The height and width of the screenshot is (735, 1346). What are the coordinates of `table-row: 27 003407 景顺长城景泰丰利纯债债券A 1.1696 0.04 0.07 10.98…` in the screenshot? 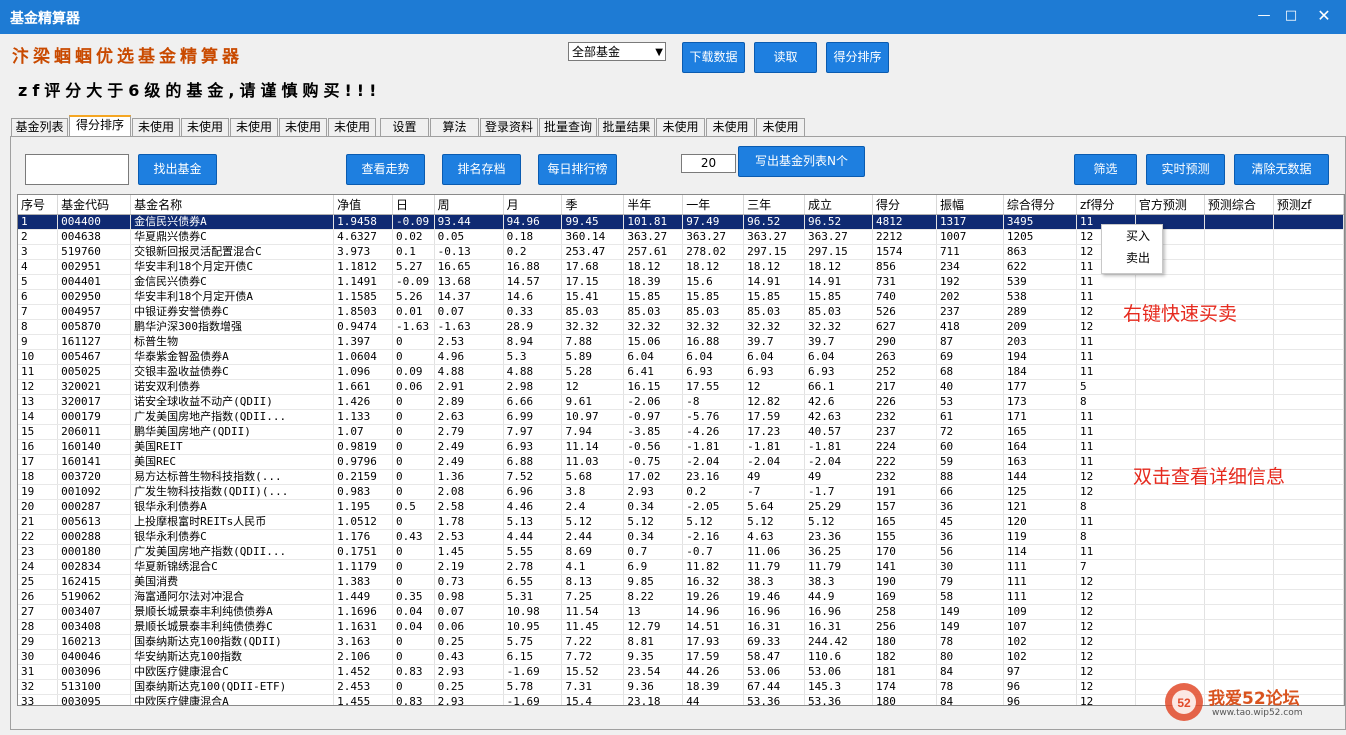 It's located at (681, 612).